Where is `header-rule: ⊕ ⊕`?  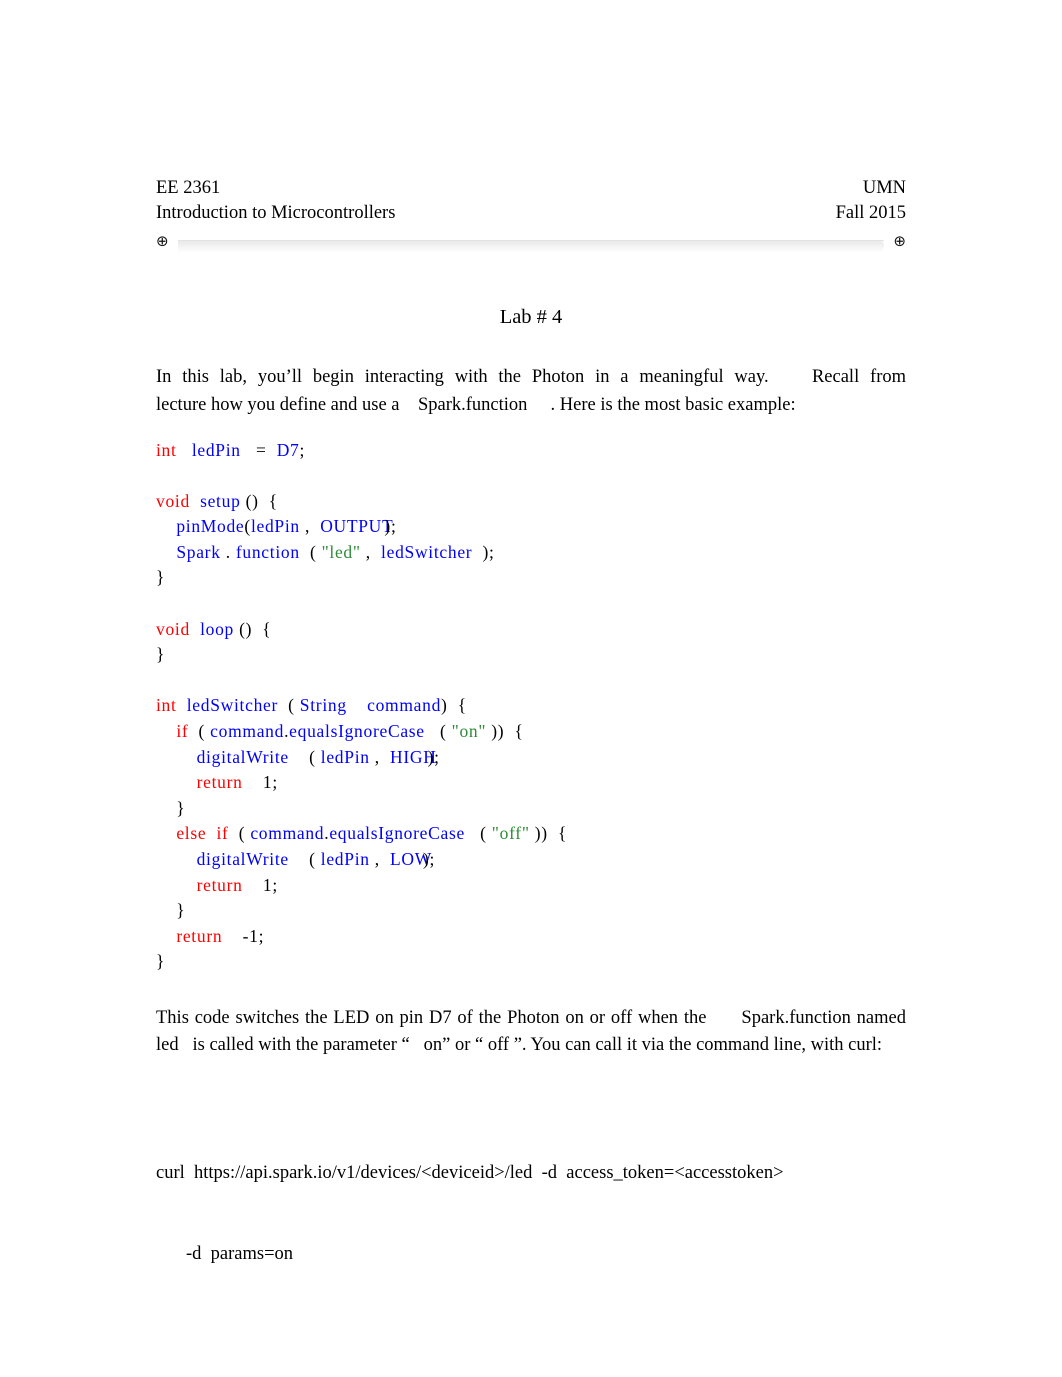
header-rule: ⊕ ⊕ is located at coordinates (531, 243).